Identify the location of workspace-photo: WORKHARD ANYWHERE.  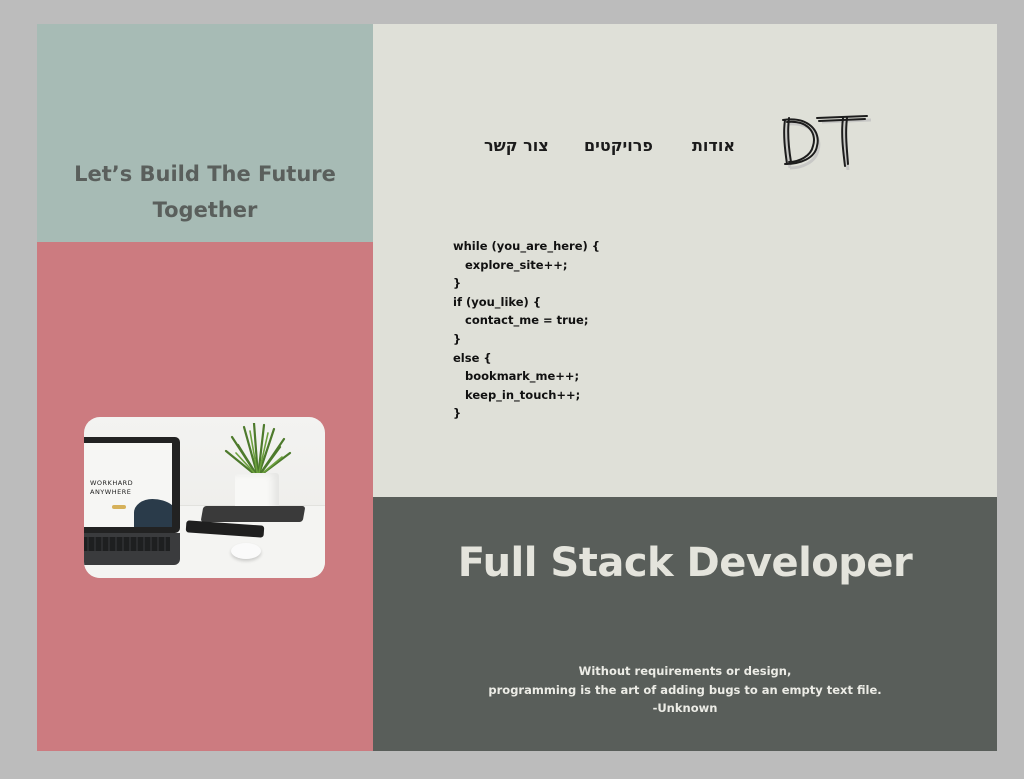
(204, 497).